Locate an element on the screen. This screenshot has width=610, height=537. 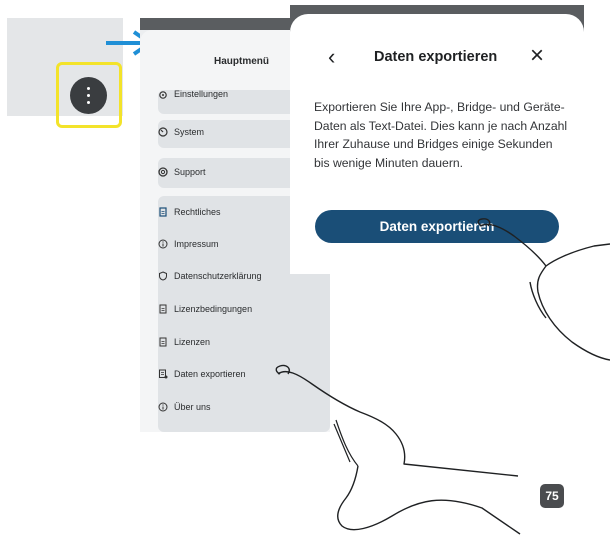
shield-icon is located at coordinates (163, 276).